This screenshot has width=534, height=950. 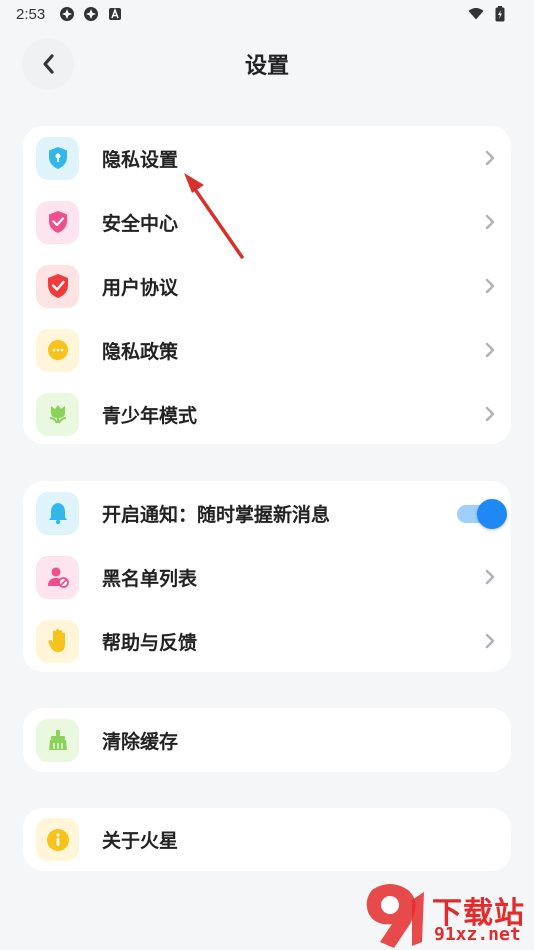 I want to click on row-label: 用户协议, so click(x=140, y=287).